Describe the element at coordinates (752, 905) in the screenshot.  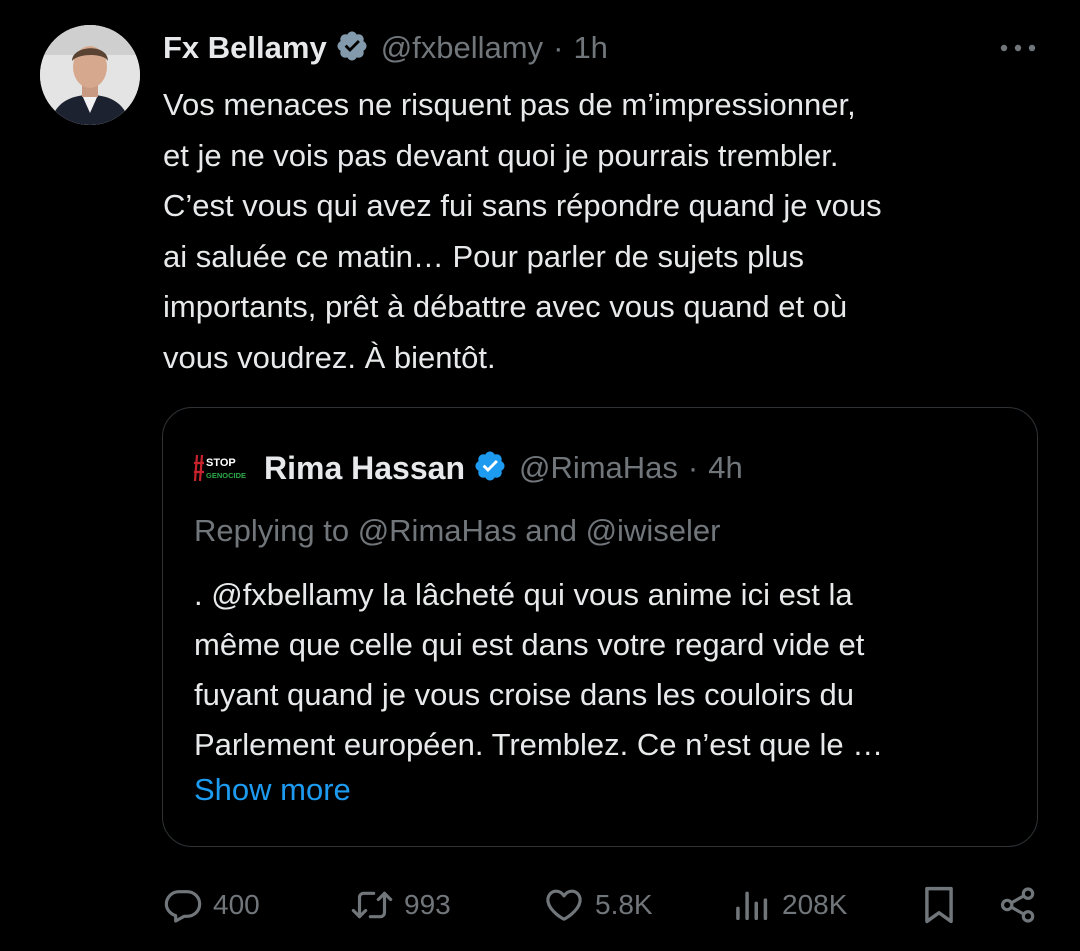
I see `views-icon` at that location.